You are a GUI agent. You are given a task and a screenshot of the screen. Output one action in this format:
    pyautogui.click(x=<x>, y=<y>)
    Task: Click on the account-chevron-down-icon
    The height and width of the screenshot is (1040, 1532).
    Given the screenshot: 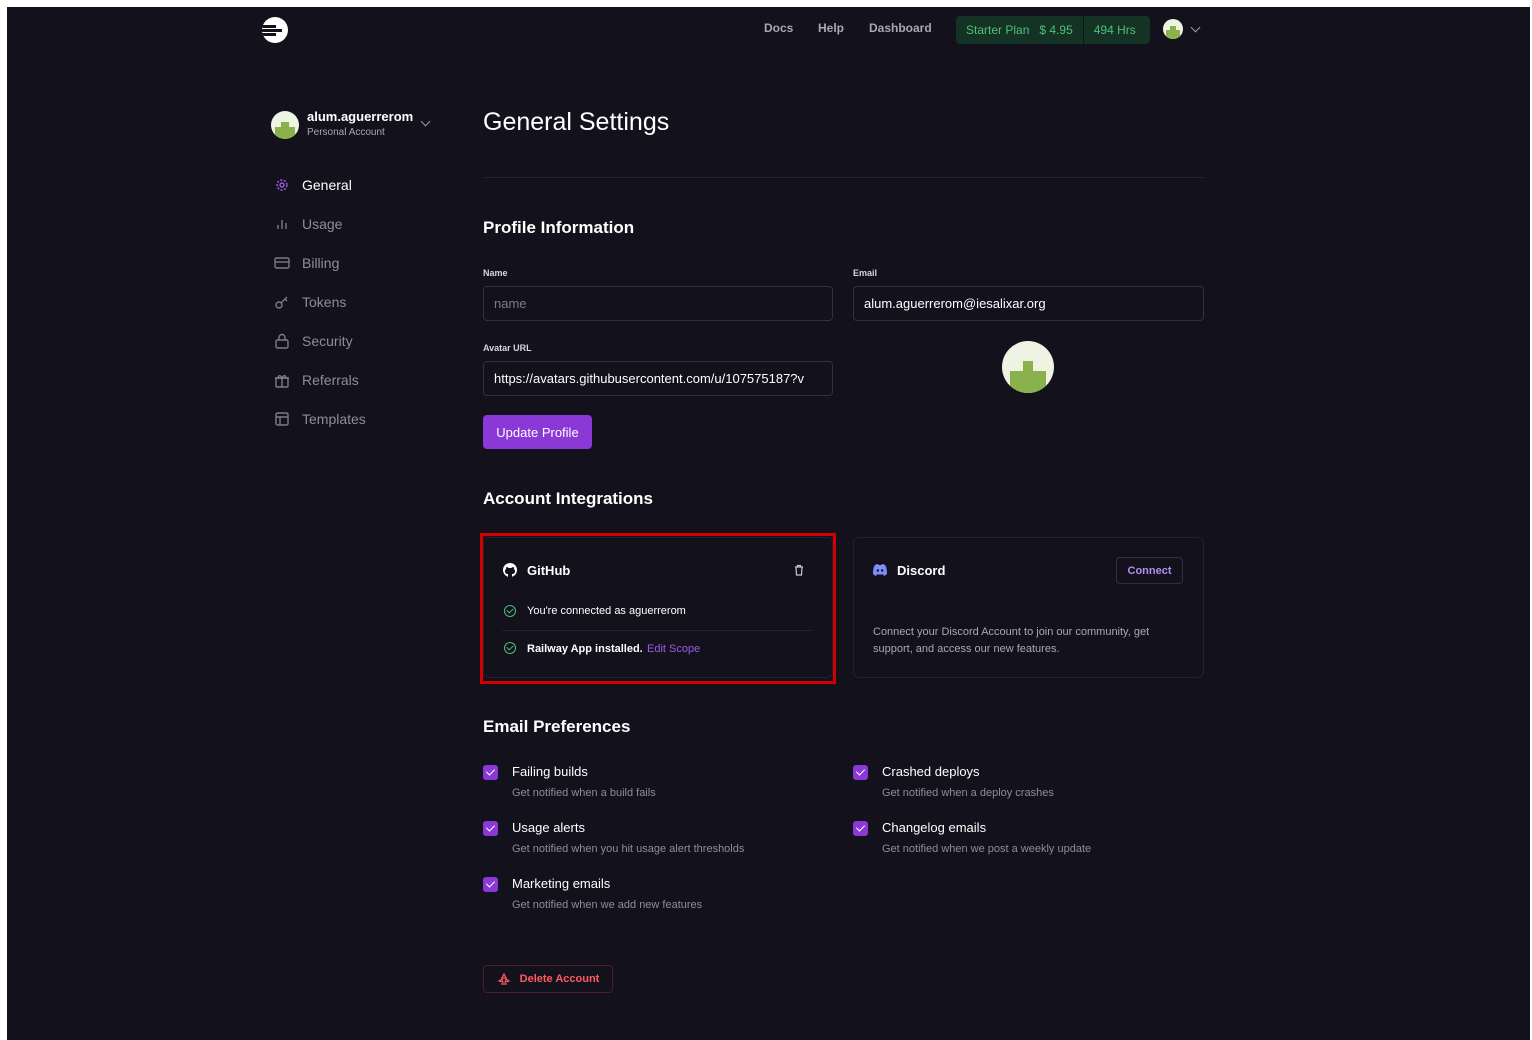 What is the action you would take?
    pyautogui.click(x=425, y=121)
    